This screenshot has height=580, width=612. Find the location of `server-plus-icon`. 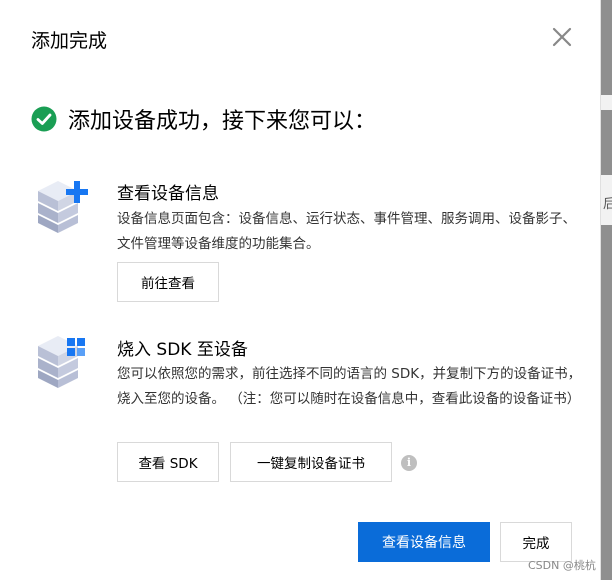

server-plus-icon is located at coordinates (61, 206).